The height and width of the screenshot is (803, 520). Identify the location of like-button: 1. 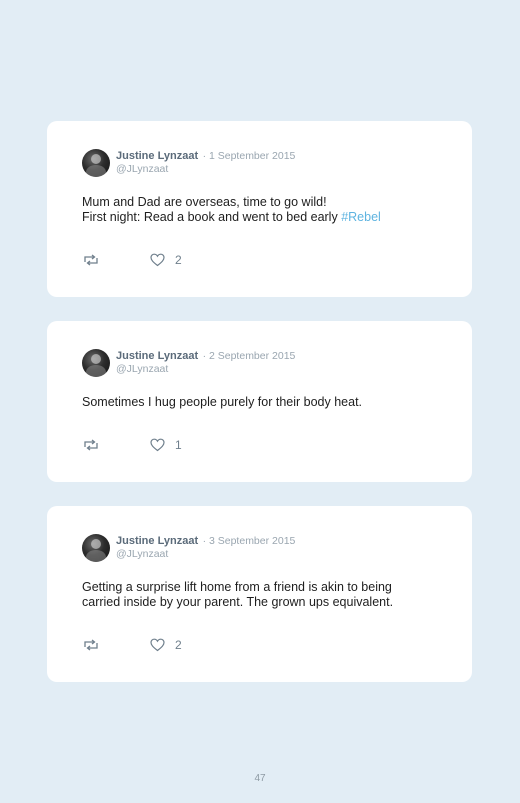
(166, 445).